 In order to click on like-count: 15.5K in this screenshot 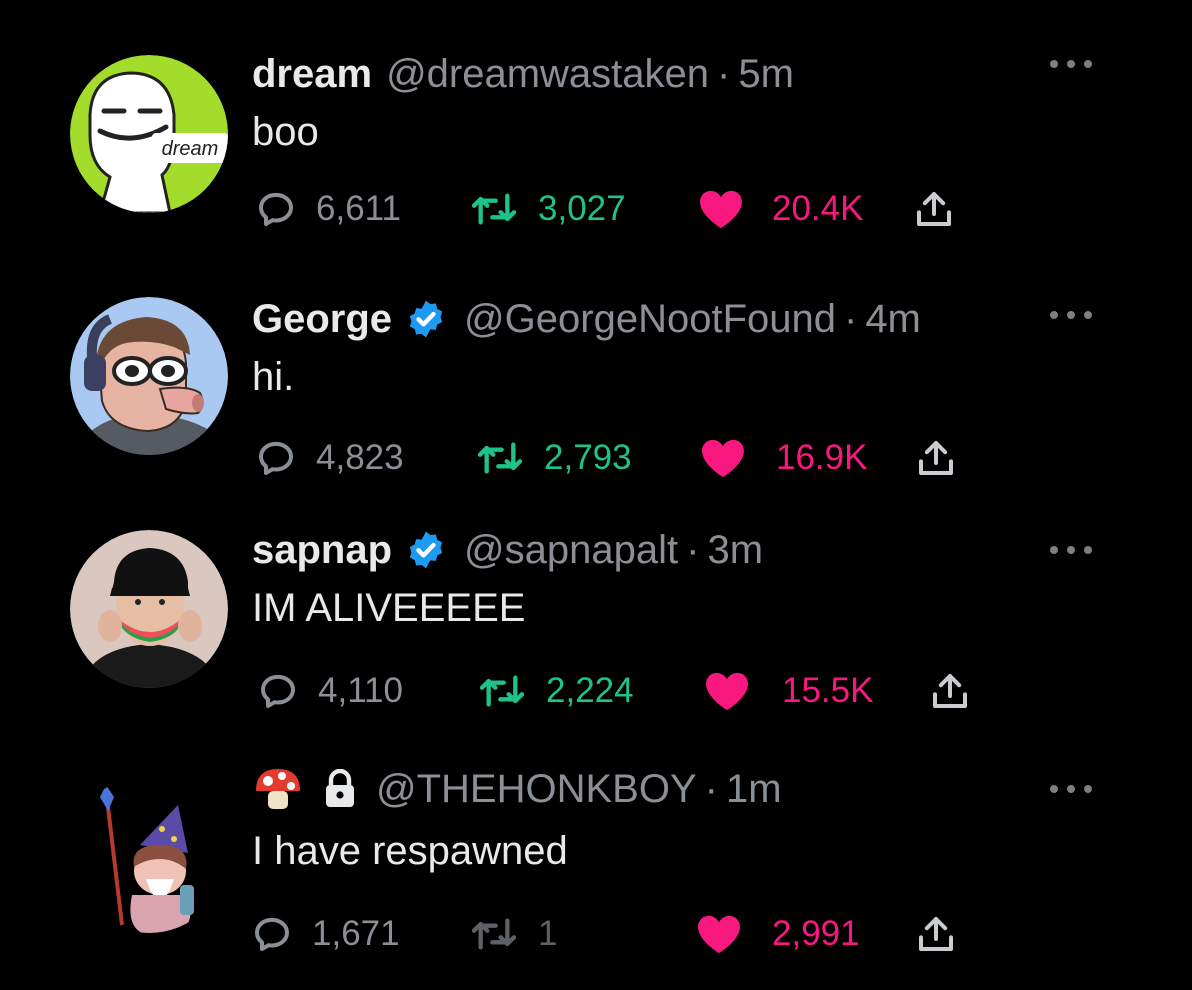, I will do `click(828, 690)`.